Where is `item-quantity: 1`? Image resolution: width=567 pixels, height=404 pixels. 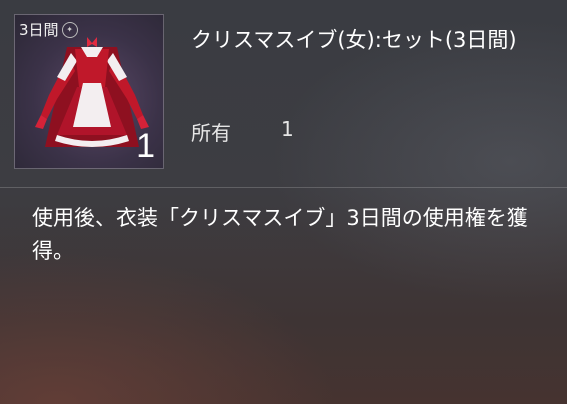 item-quantity: 1 is located at coordinates (145, 146).